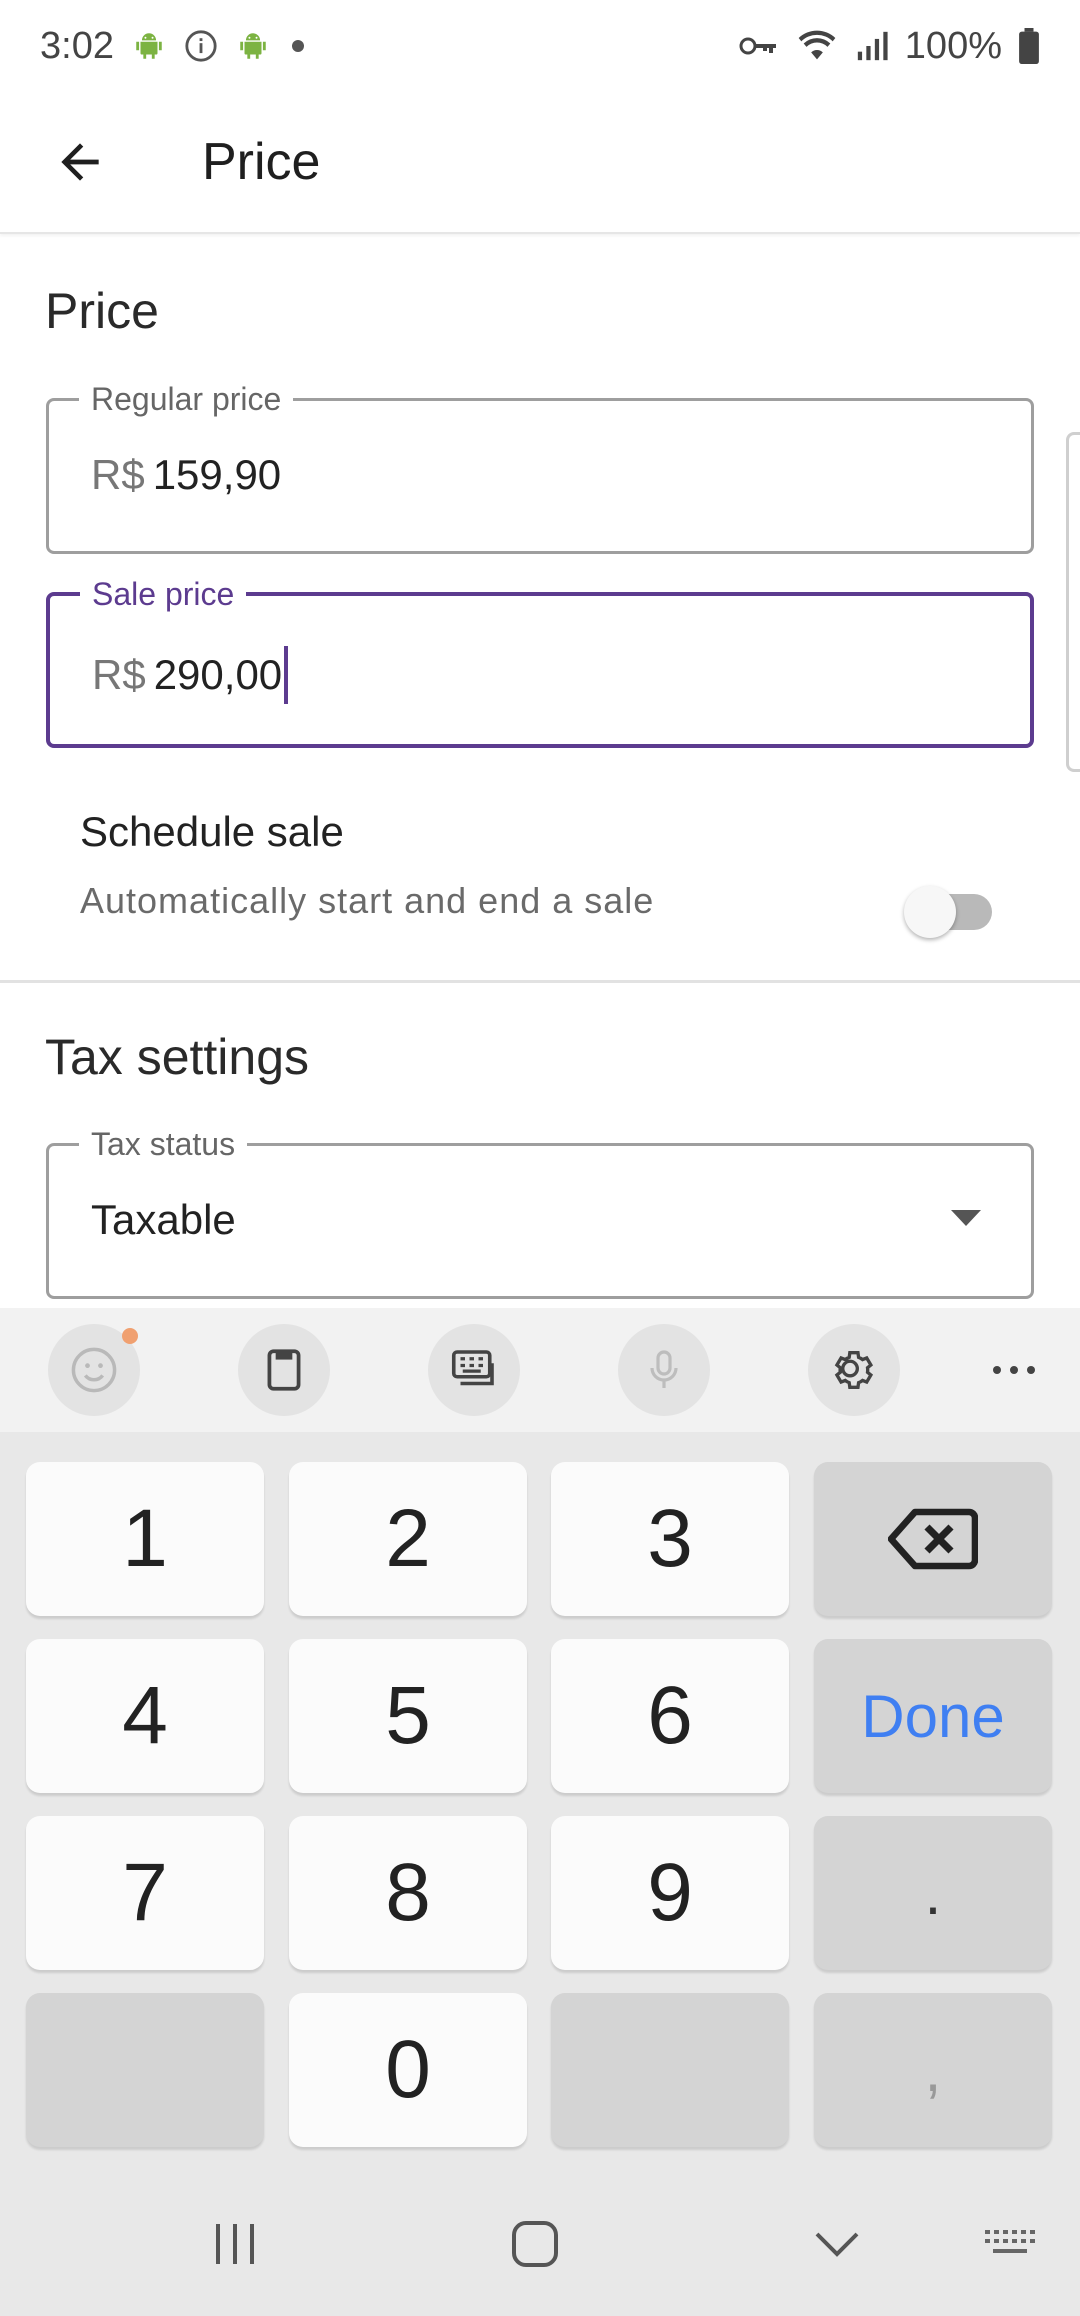 The width and height of the screenshot is (1080, 2316). Describe the element at coordinates (540, 163) in the screenshot. I see `app-bar: Price` at that location.